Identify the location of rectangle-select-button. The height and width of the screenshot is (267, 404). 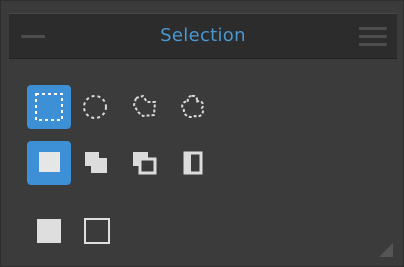
(49, 107).